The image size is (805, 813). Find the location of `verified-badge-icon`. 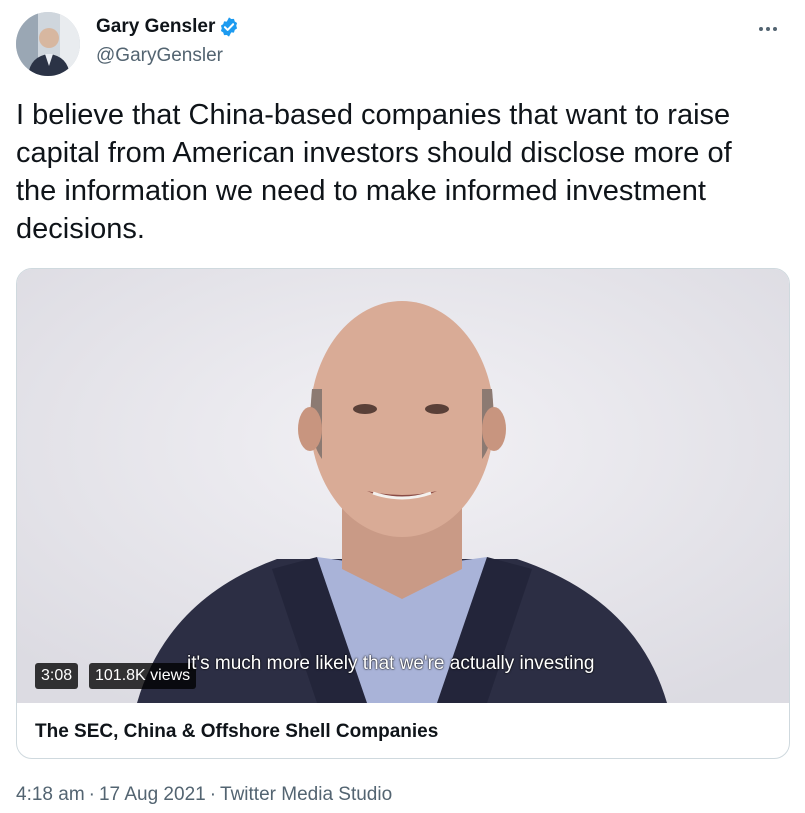

verified-badge-icon is located at coordinates (229, 27).